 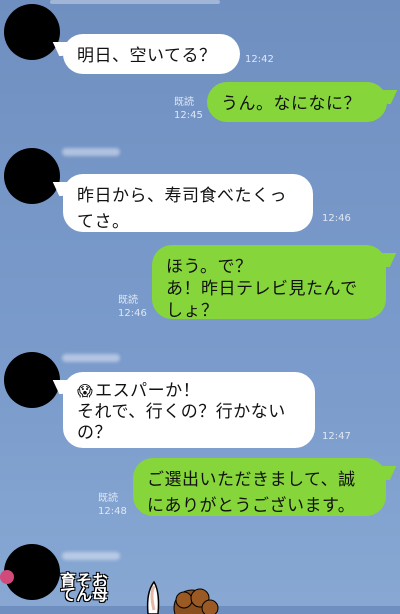 I want to click on message-bubble-incoming: 😱 エスパーか！ それで、行くの？行かない の？, so click(x=189, y=410).